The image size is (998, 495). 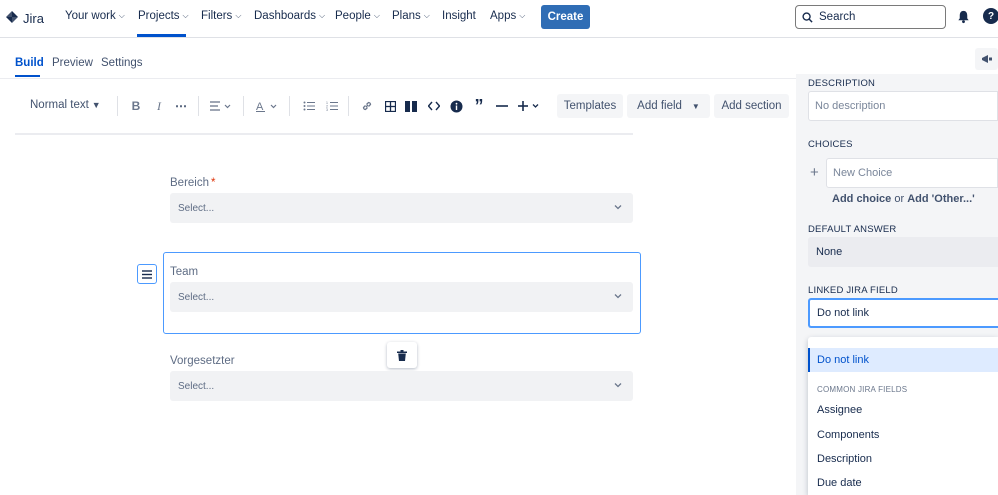 What do you see at coordinates (33, 18) in the screenshot?
I see `logo-text: Jira` at bounding box center [33, 18].